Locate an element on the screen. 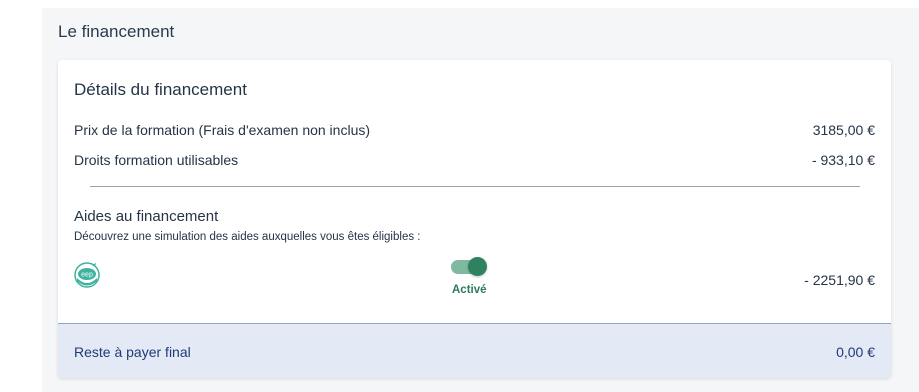 Image resolution: width=919 pixels, height=392 pixels. final-label: Reste à payer final is located at coordinates (132, 352).